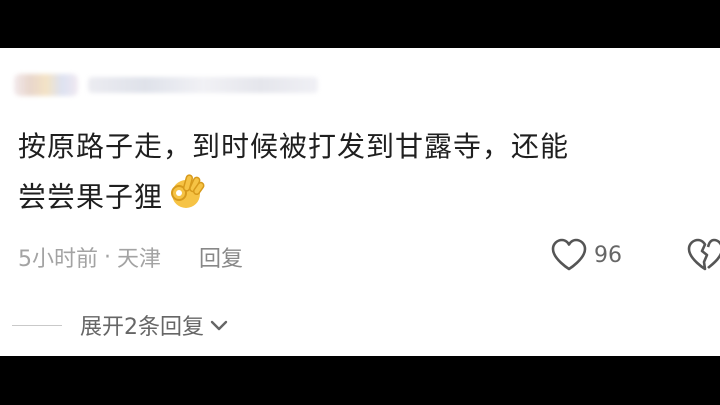  Describe the element at coordinates (37, 325) in the screenshot. I see `divider-line` at that location.